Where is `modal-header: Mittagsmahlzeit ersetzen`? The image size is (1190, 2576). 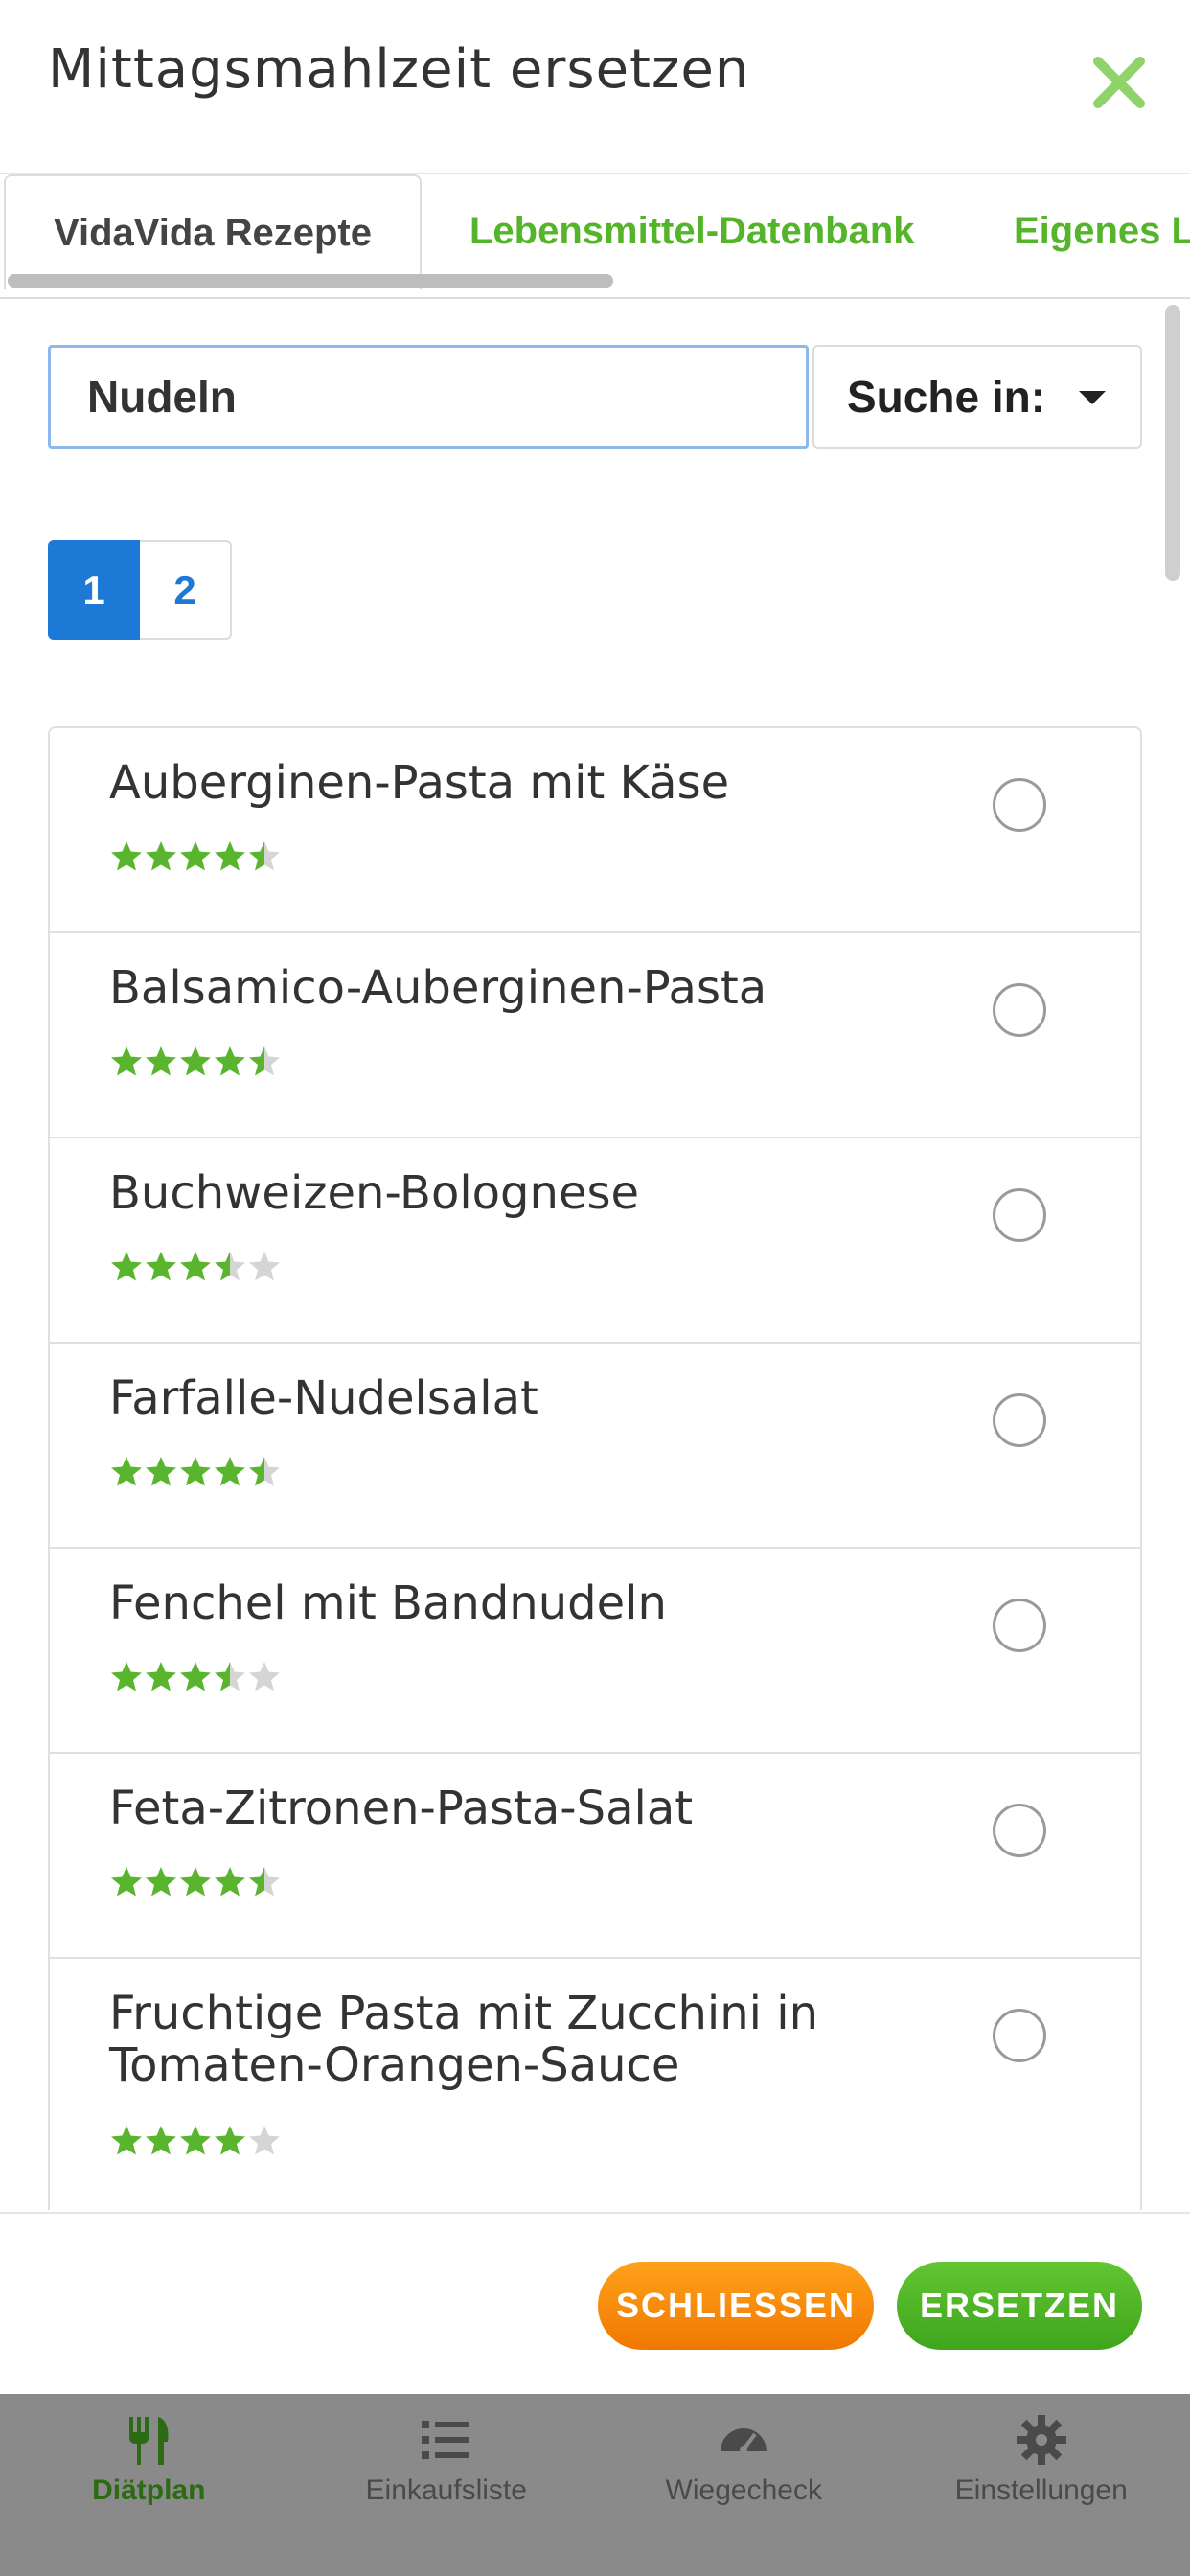
modal-header: Mittagsmahlzeit ersetzen is located at coordinates (595, 87).